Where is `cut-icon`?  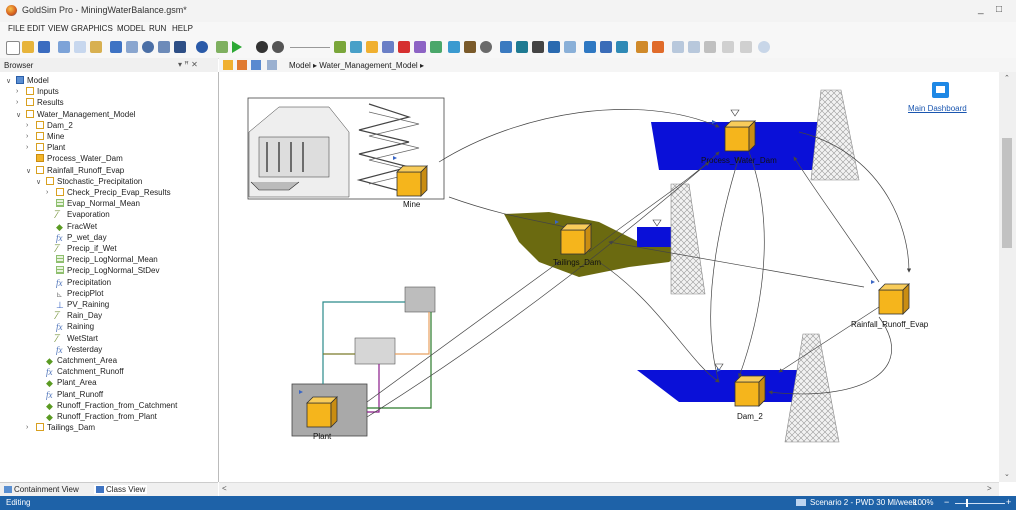
cut-icon is located at coordinates (64, 47).